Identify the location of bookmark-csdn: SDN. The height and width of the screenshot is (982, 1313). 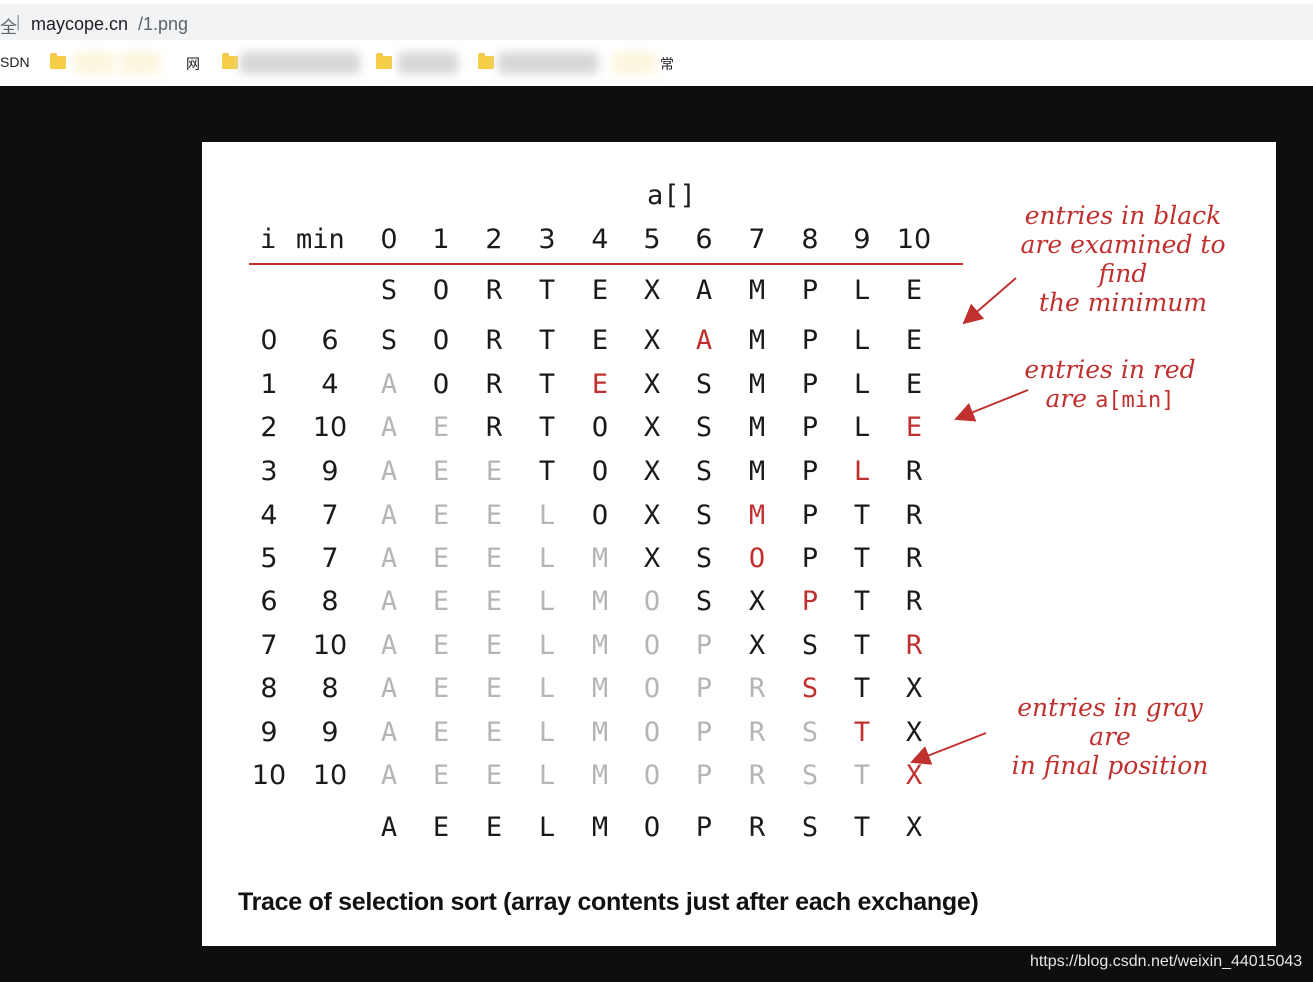
(15, 62).